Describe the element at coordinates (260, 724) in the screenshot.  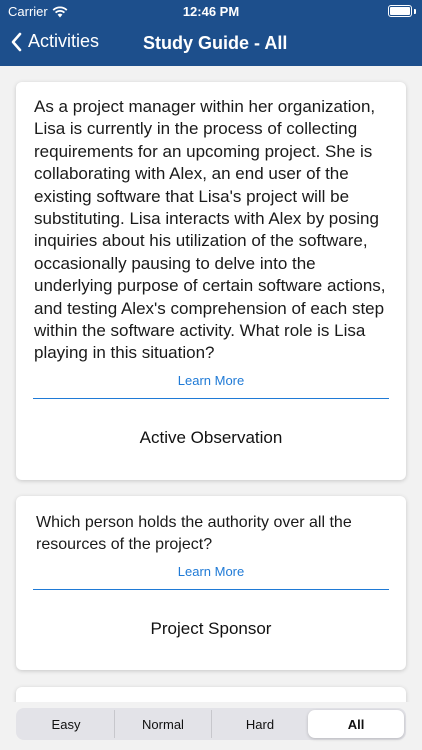
I see `segment-hard: Hard` at that location.